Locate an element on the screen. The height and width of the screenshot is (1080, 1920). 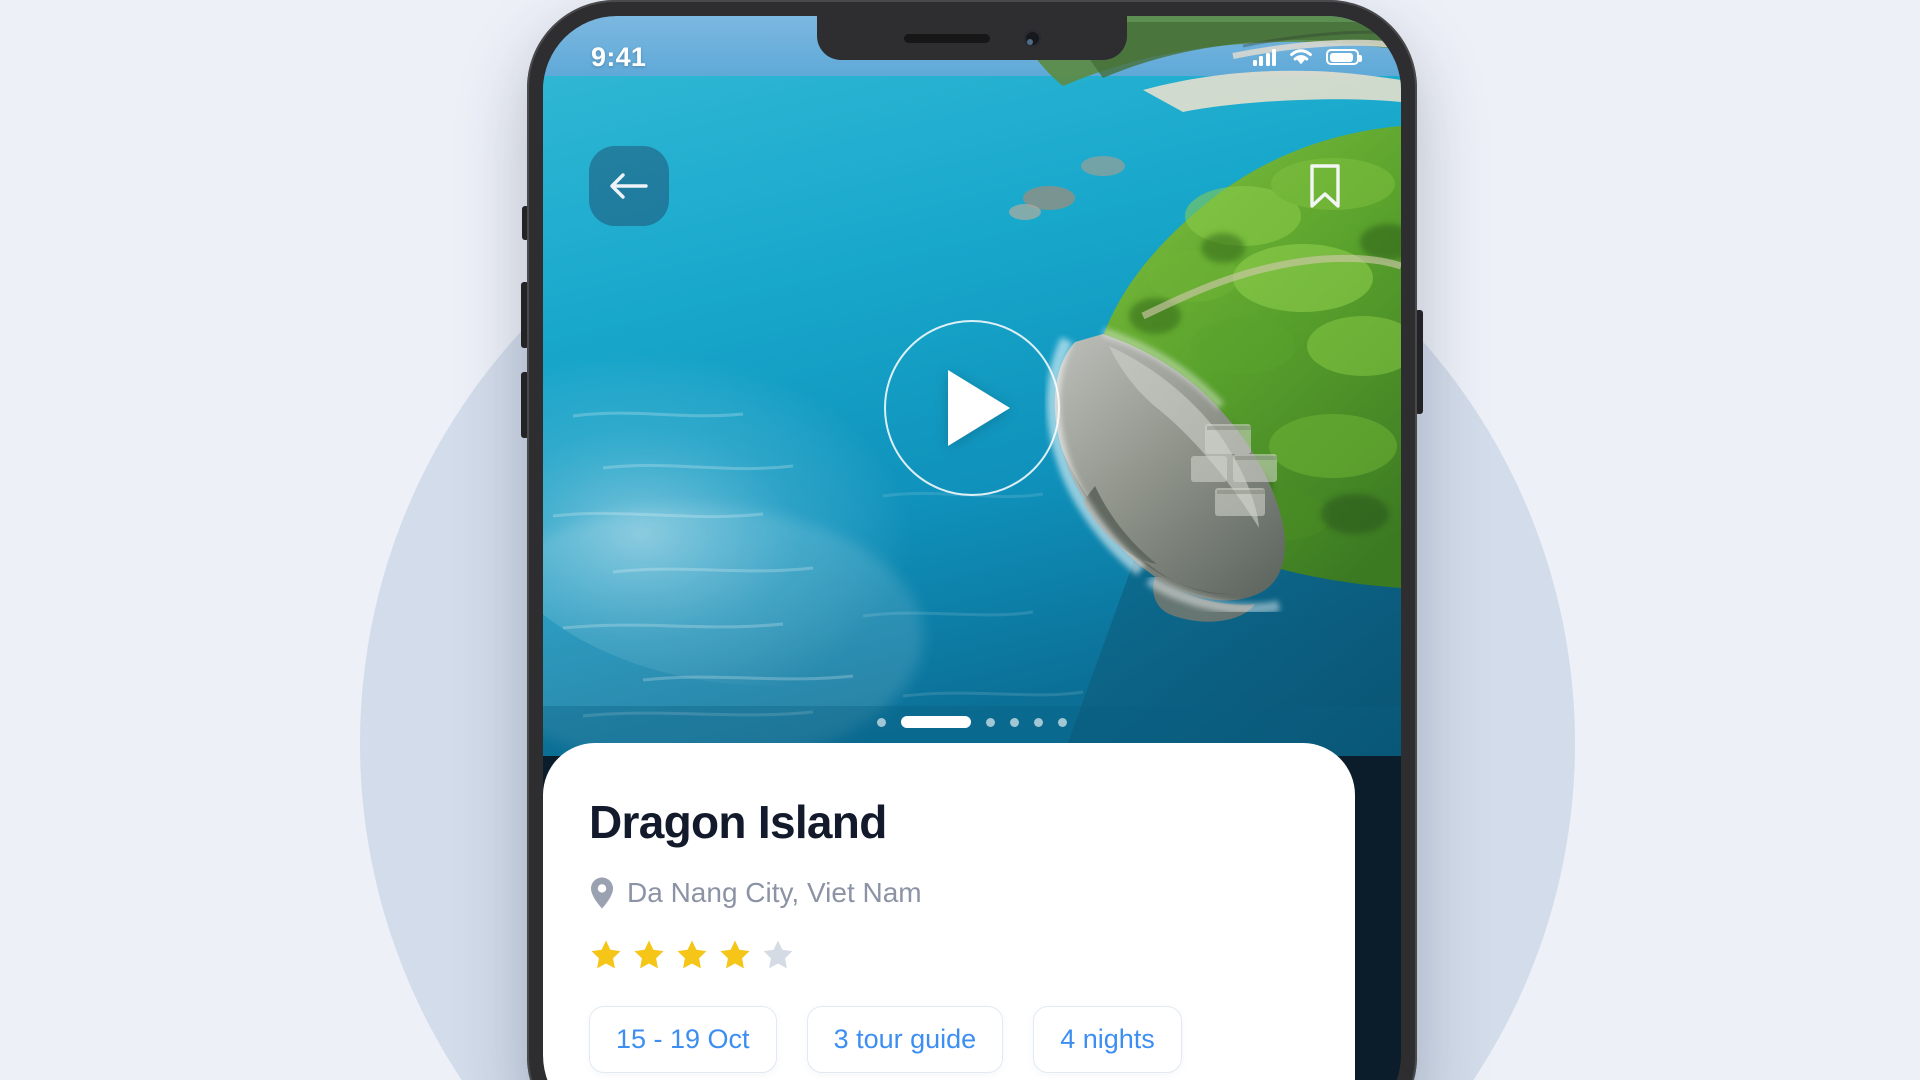
arrow-left-icon is located at coordinates (629, 186).